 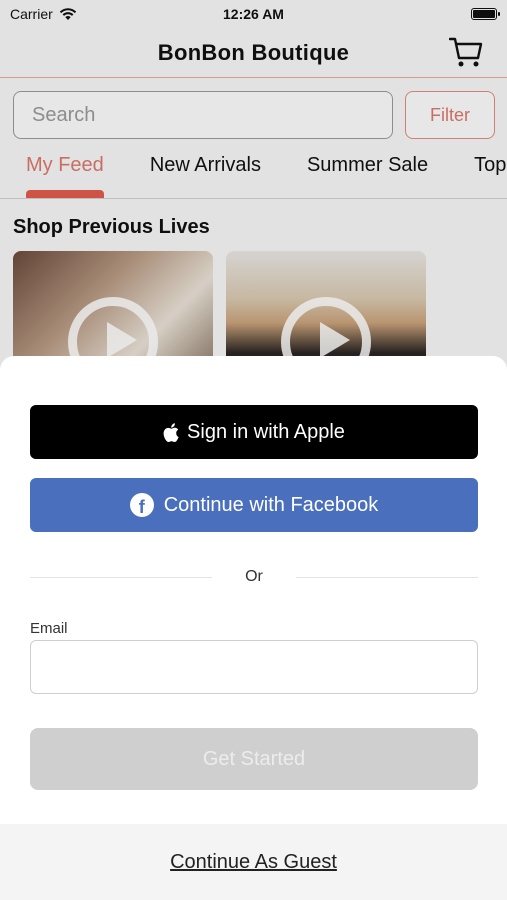 I want to click on apple-icon, so click(x=171, y=432).